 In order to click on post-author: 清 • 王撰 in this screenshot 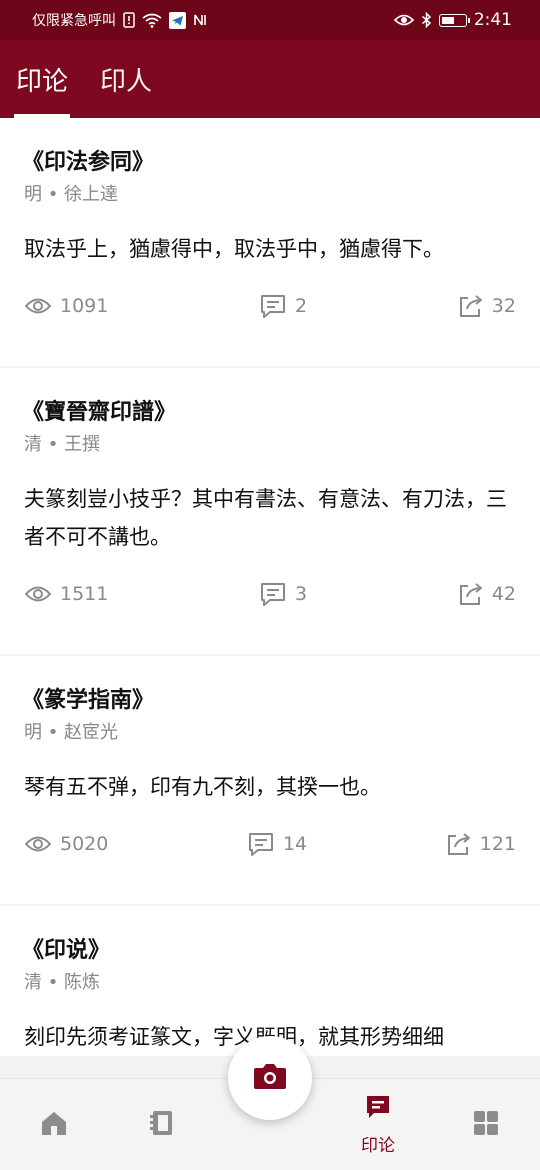, I will do `click(62, 444)`.